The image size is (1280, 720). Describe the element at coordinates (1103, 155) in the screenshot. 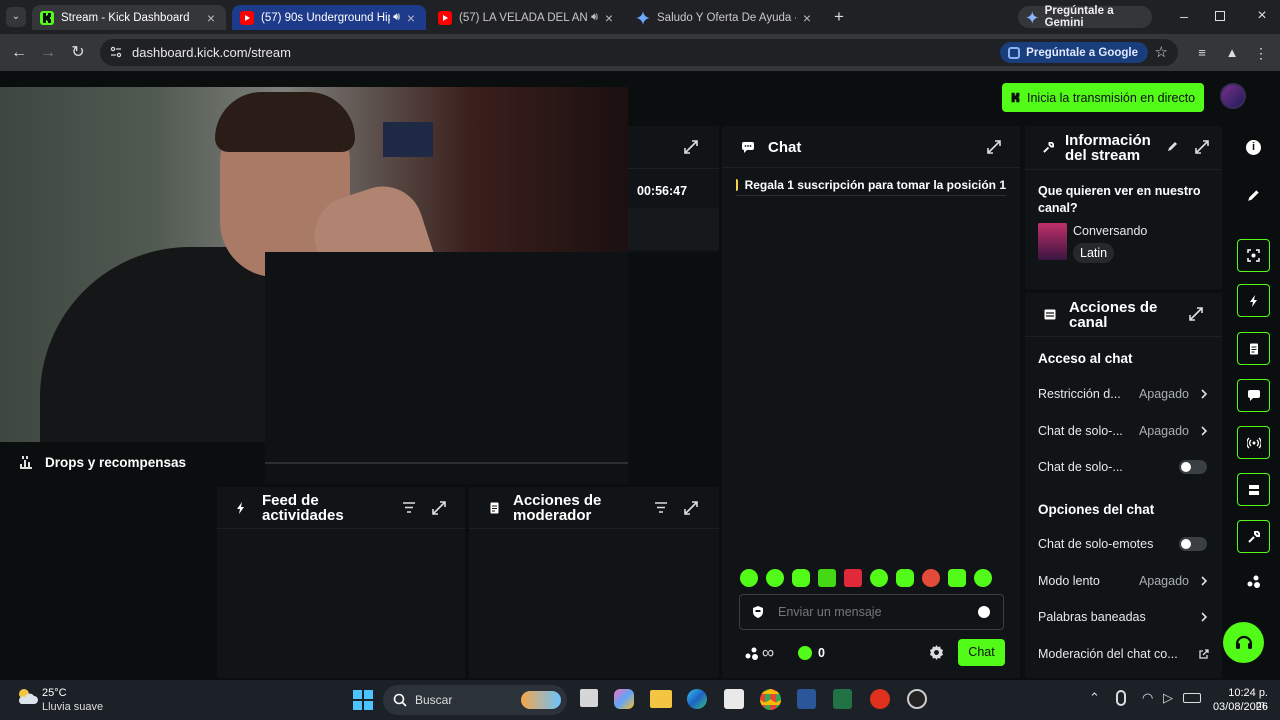

I see `stream-info-title-2: del stream` at that location.